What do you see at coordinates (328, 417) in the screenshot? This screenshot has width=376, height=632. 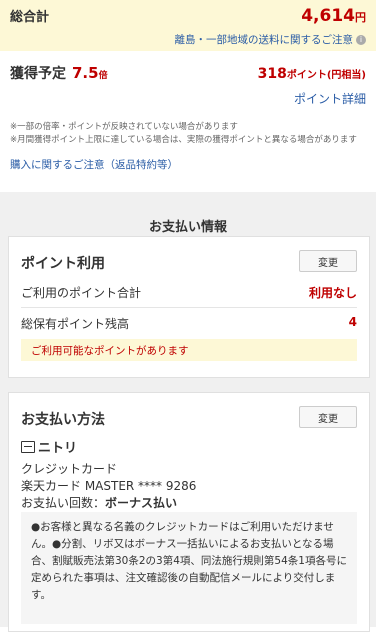 I see `payment-change-button: 変更` at bounding box center [328, 417].